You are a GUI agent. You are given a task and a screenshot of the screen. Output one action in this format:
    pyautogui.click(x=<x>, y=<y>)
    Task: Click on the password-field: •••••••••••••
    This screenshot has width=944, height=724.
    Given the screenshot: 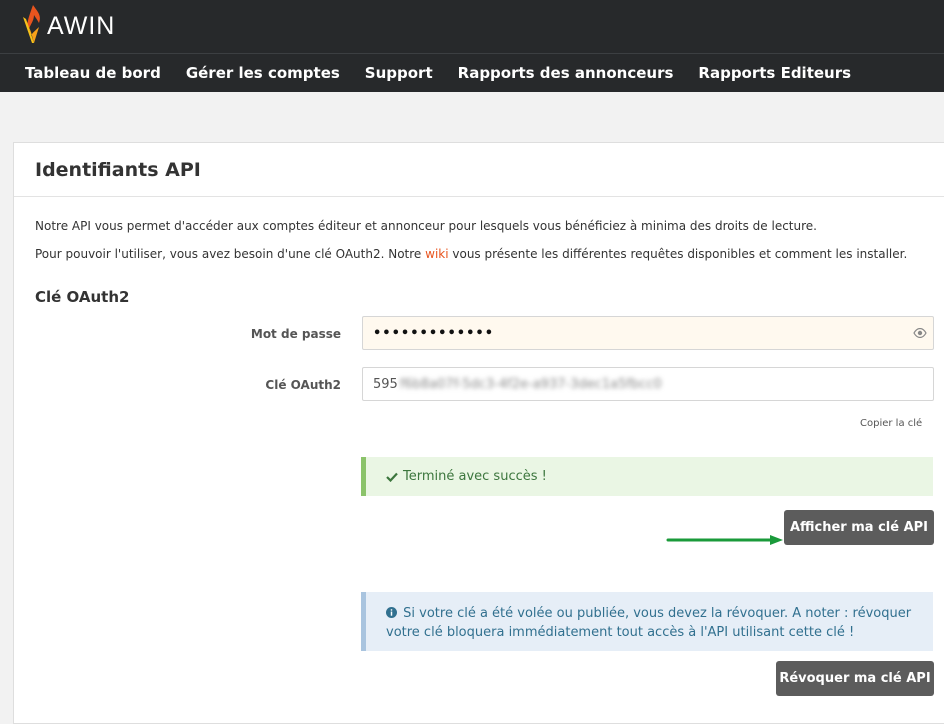 What is the action you would take?
    pyautogui.click(x=648, y=333)
    